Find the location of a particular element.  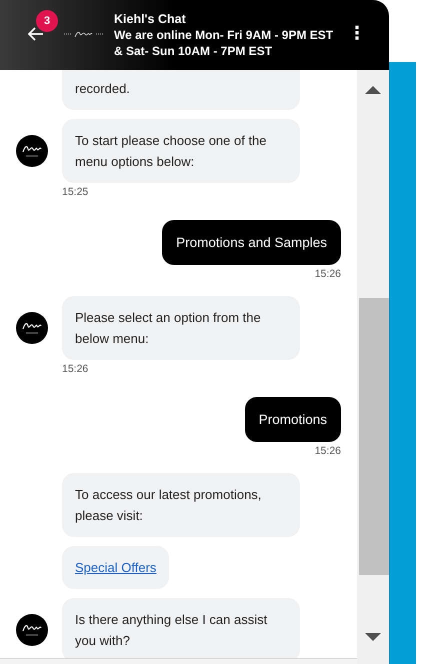

special-offers-link: Special Offers is located at coordinates (115, 567).